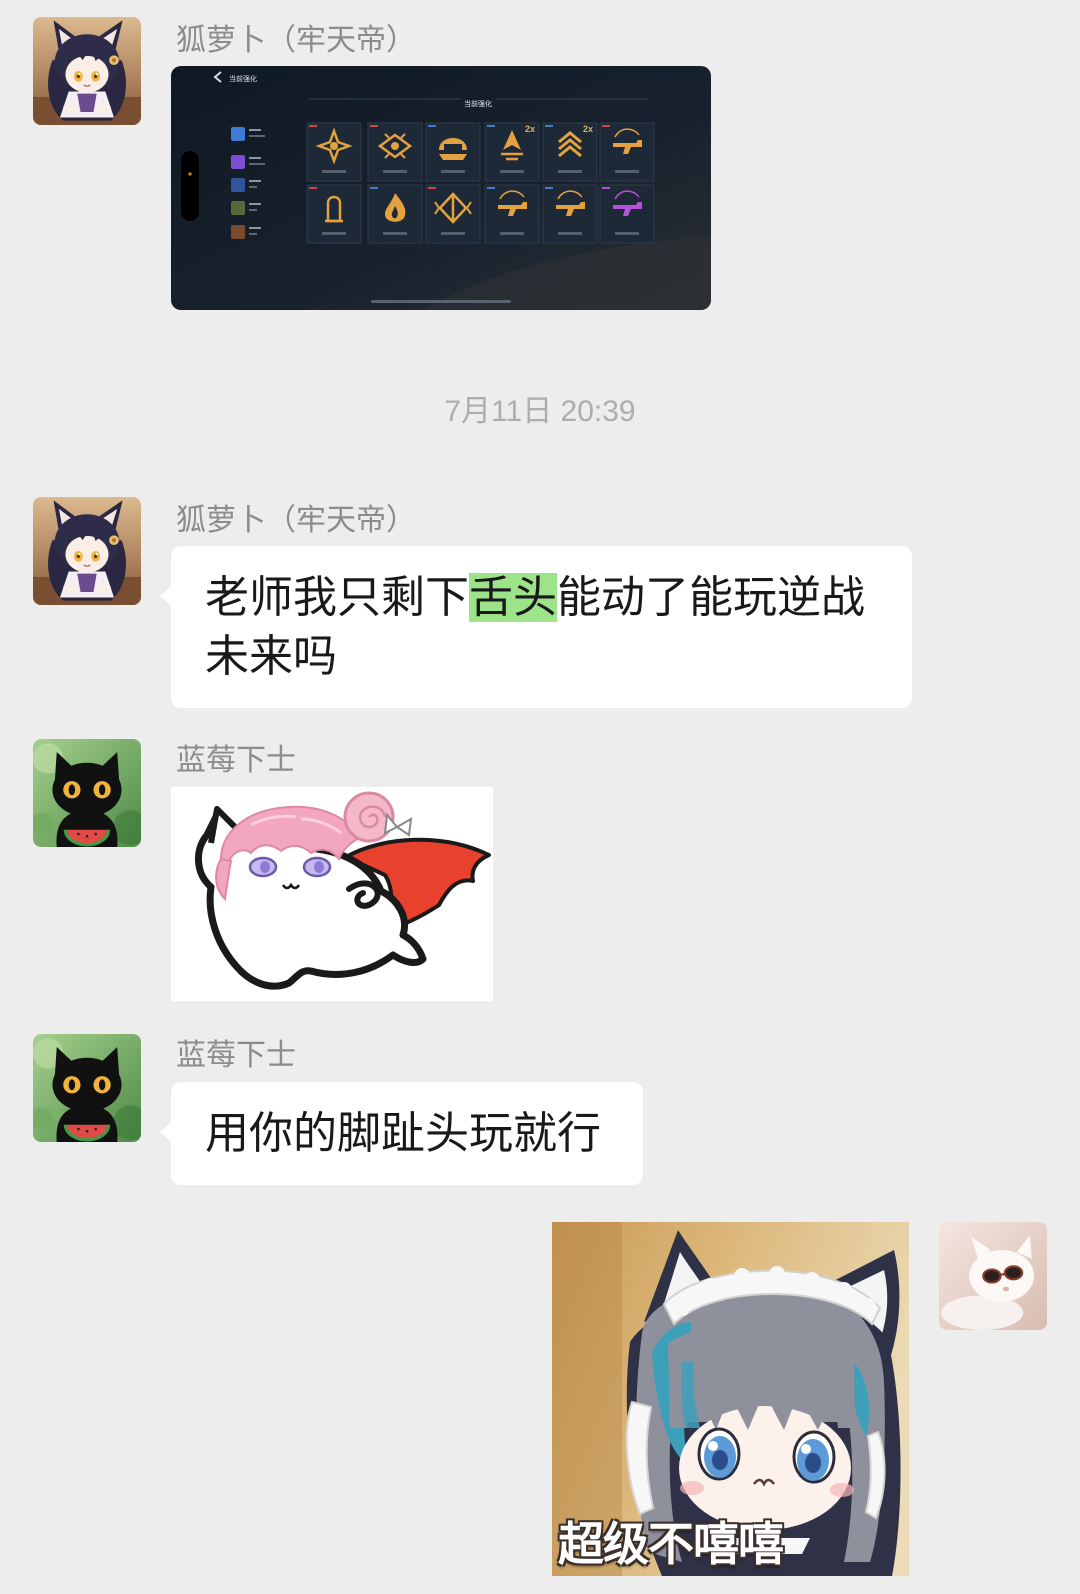 This screenshot has height=1594, width=1080. I want to click on message-bubble: 老师我只剩下舌头能动了能玩逆战未来吗, so click(536, 627).